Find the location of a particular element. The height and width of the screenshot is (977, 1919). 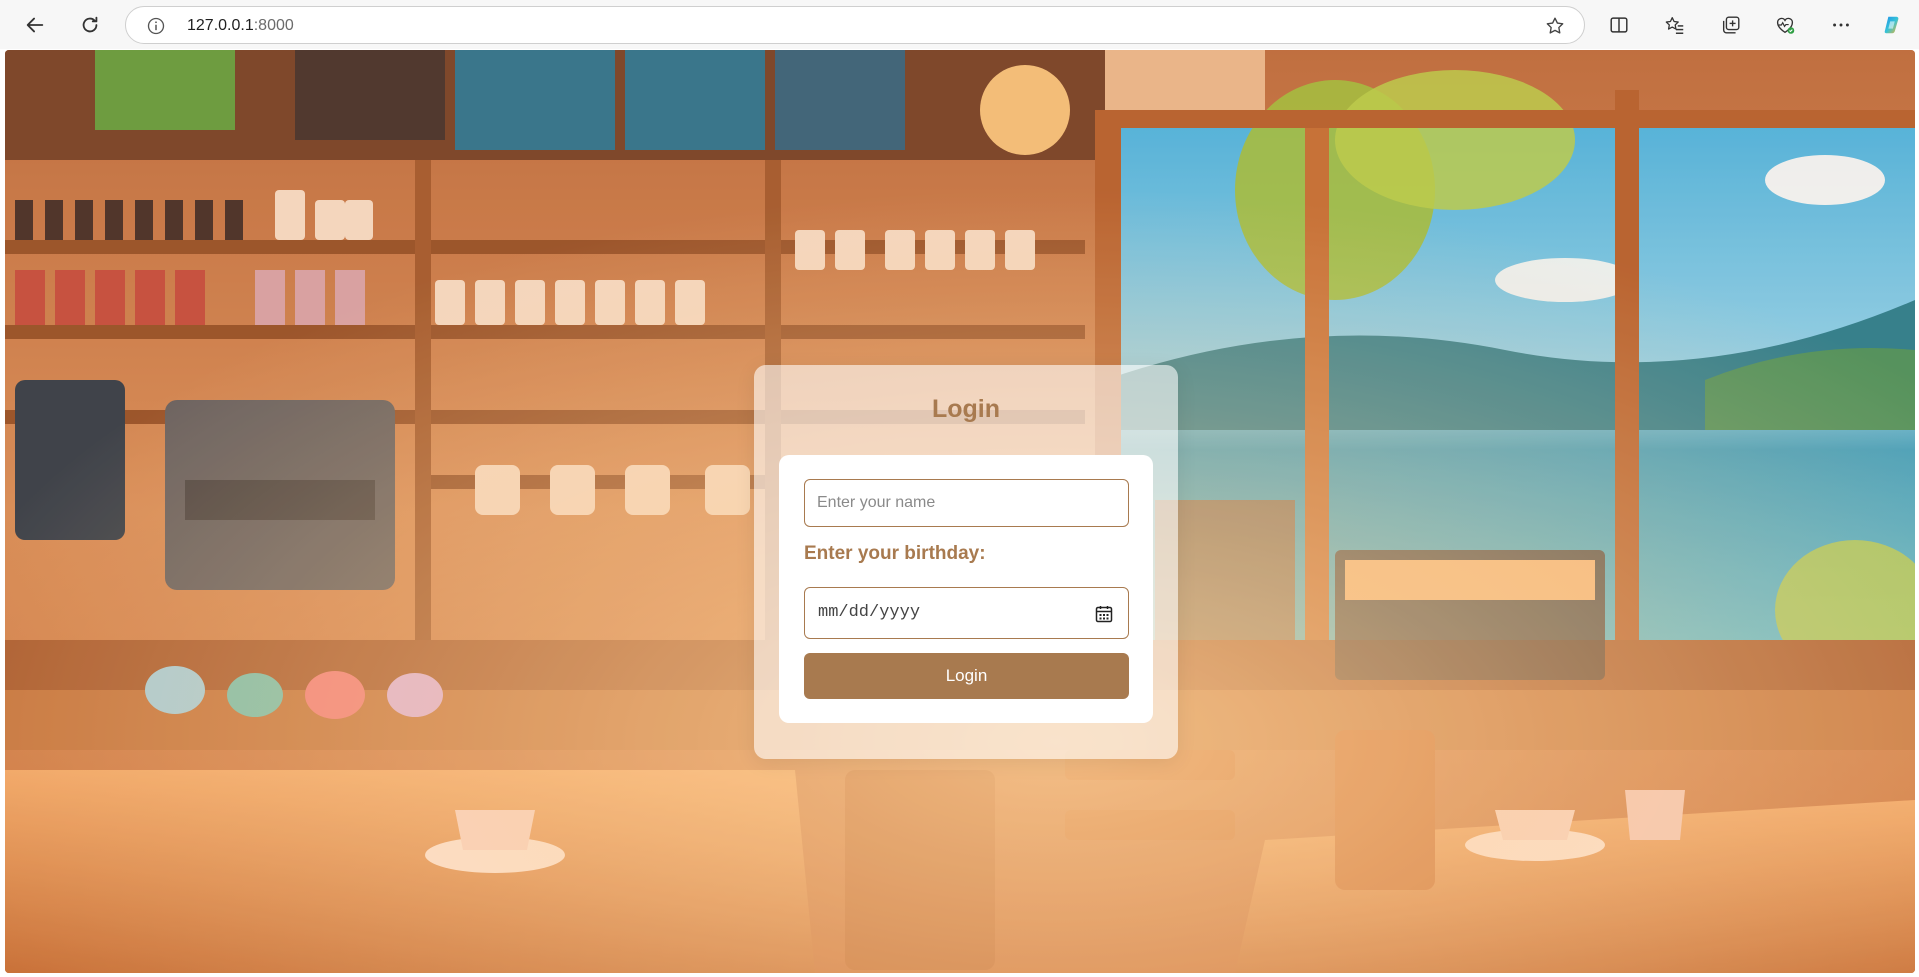

refresh-icon is located at coordinates (90, 24).